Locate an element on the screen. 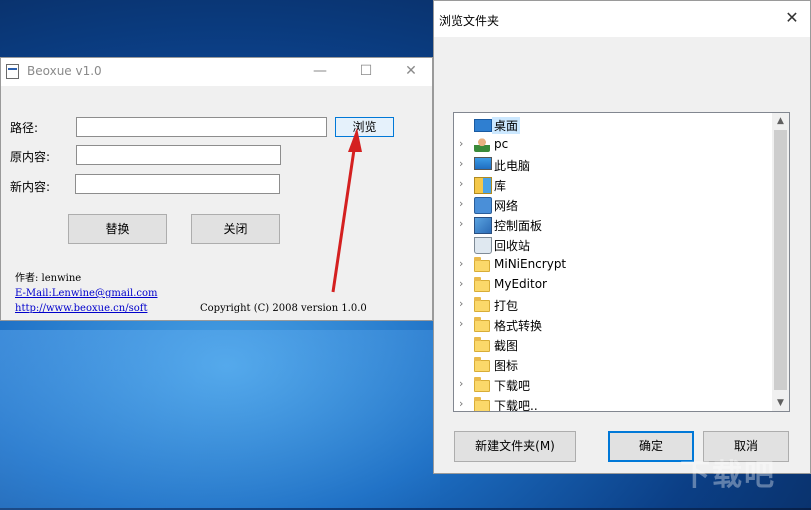  annotation-arrow-icon is located at coordinates (346, 210).